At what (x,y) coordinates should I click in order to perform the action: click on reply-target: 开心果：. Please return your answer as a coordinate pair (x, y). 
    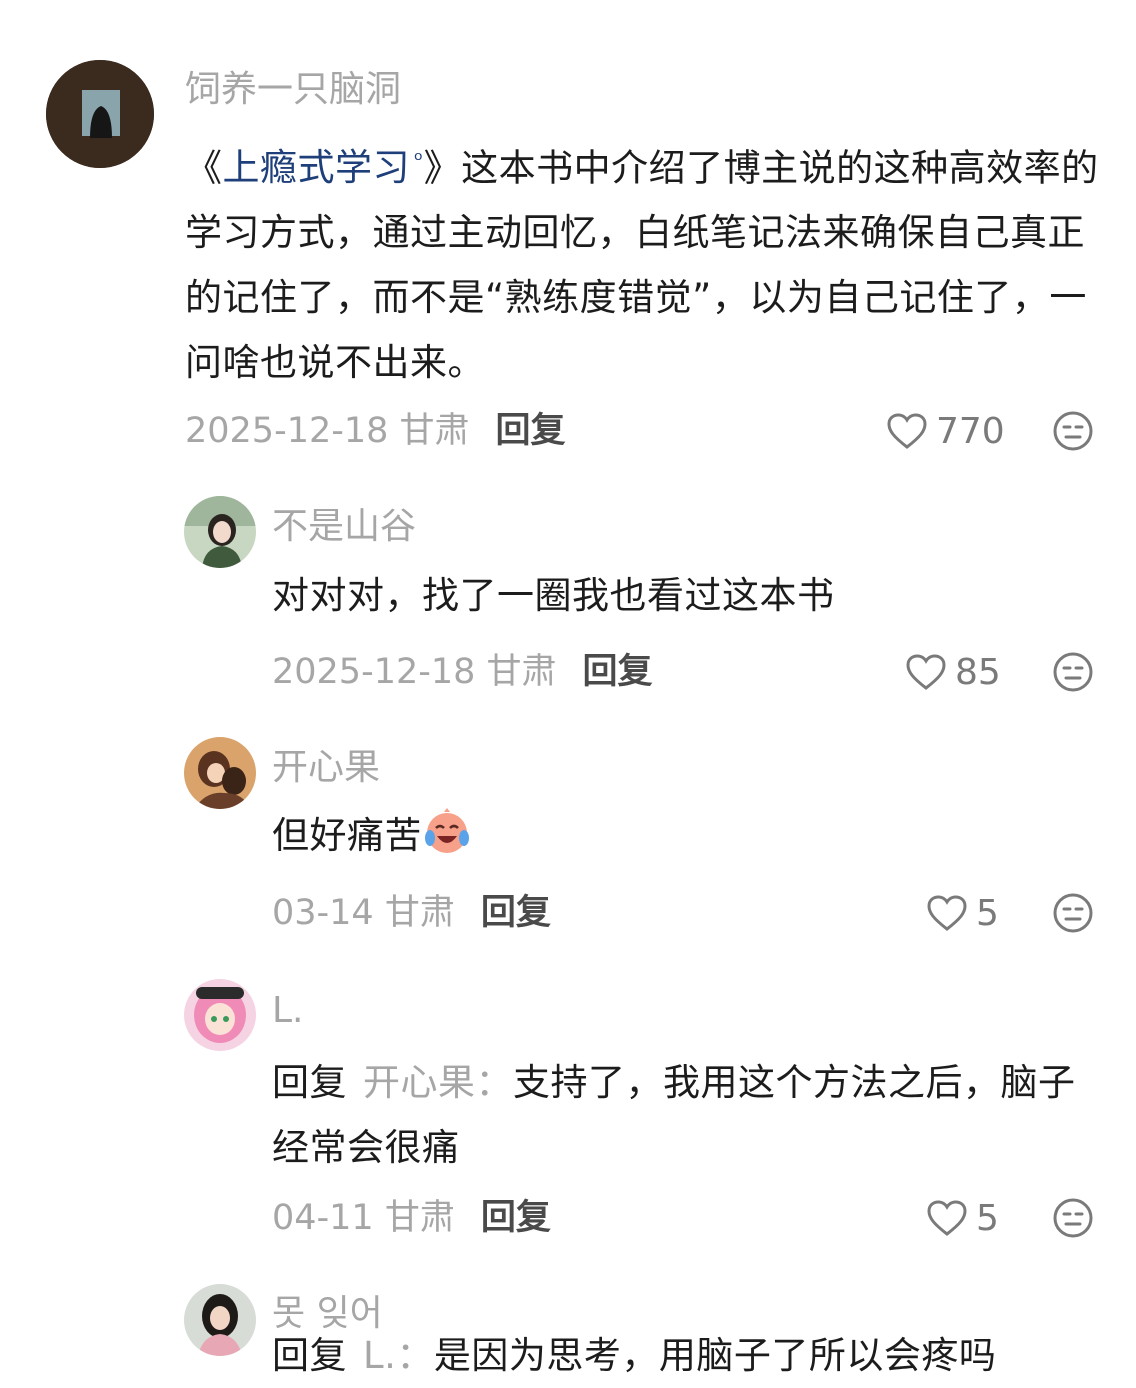
    Looking at the image, I should click on (438, 1082).